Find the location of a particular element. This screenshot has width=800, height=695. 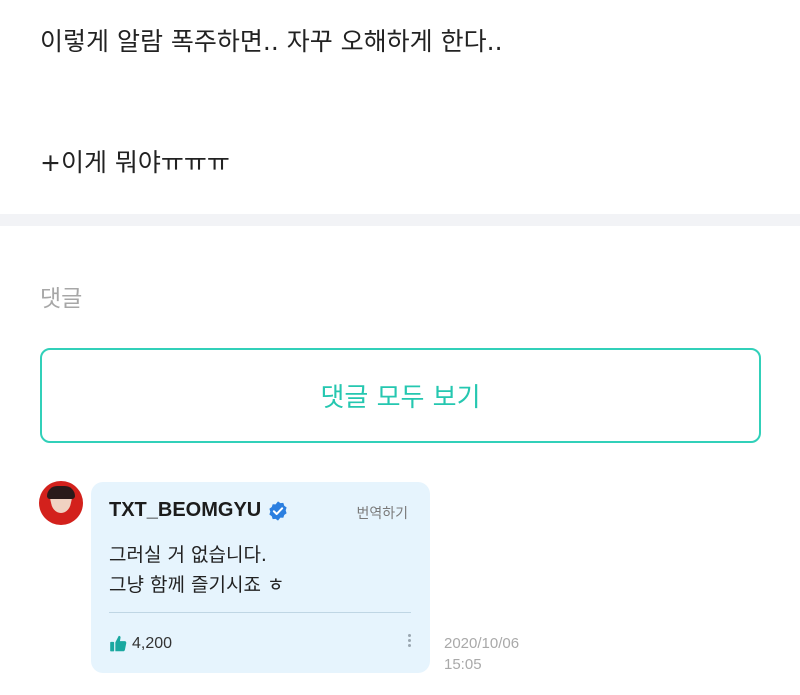

post-text-line: +이게 뭐야ㅠㅠㅠ is located at coordinates (135, 162).